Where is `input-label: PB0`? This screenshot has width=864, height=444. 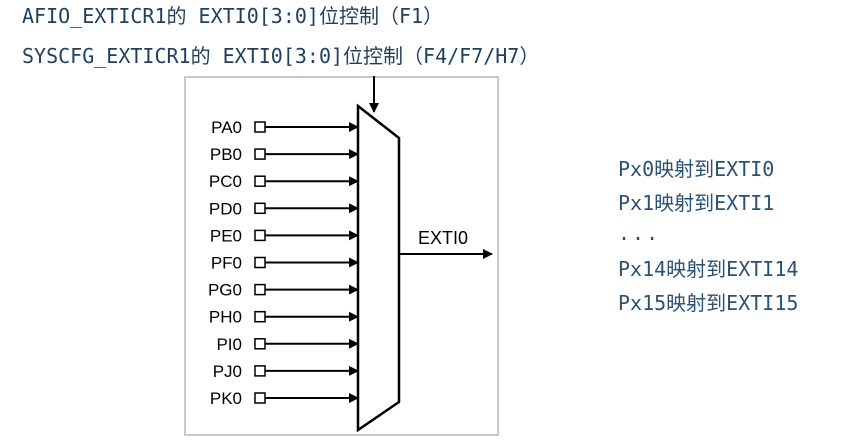 input-label: PB0 is located at coordinates (226, 154).